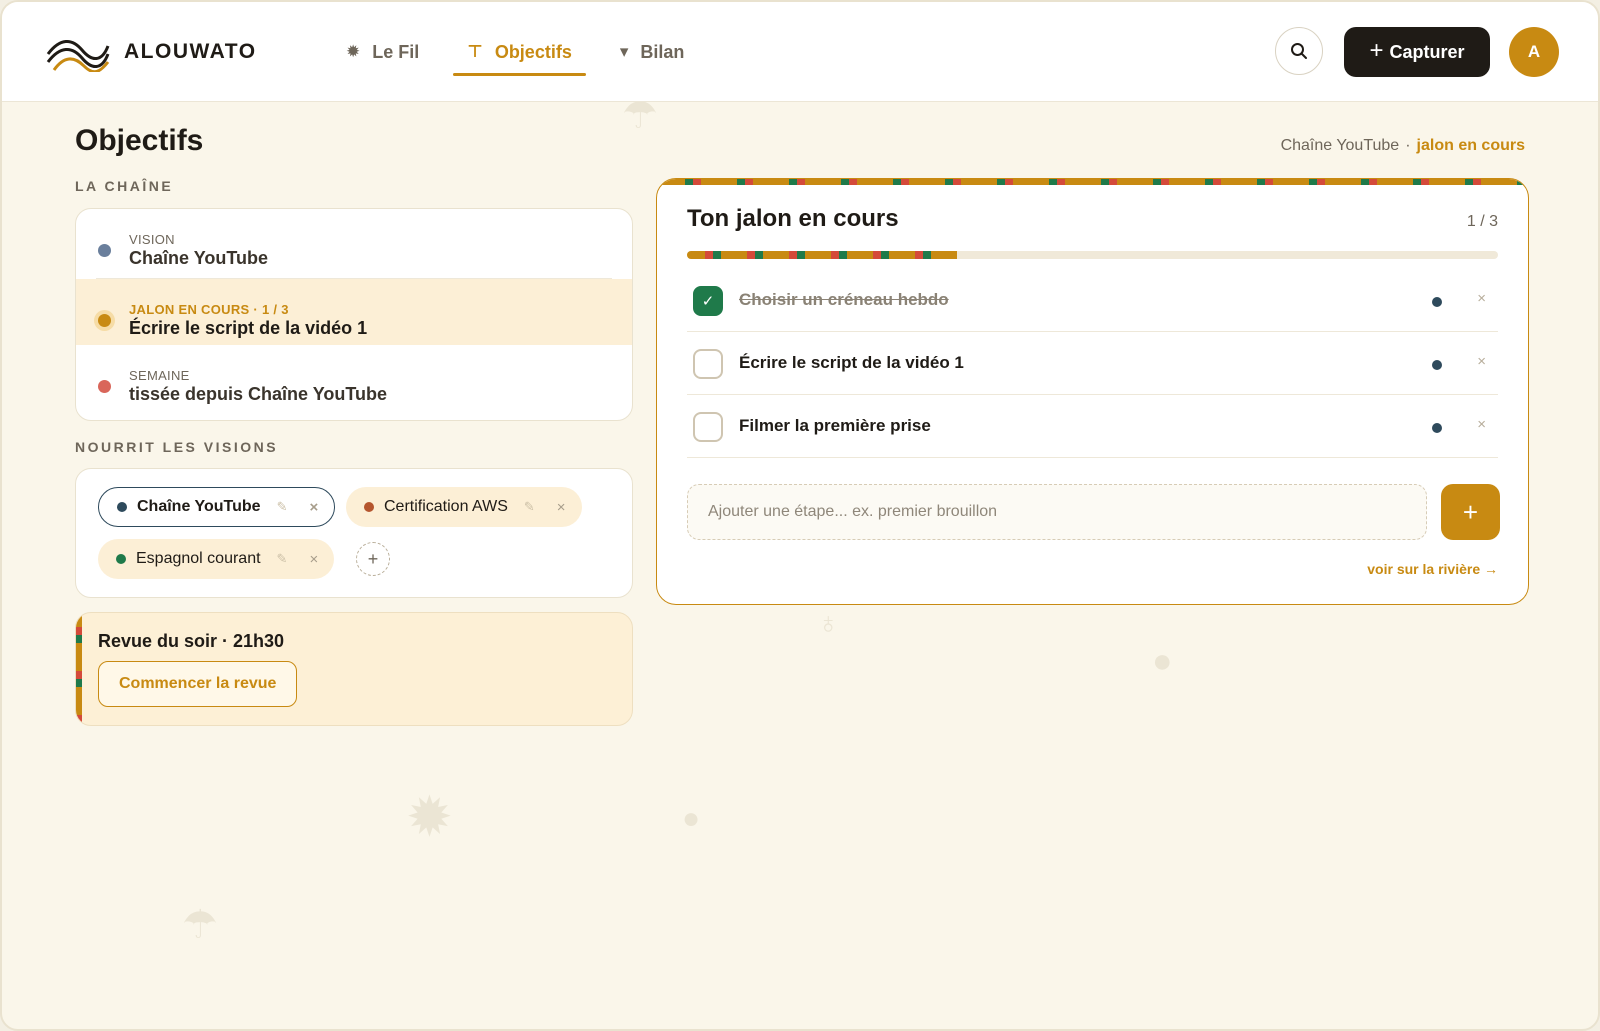 Image resolution: width=1600 pixels, height=1031 pixels. What do you see at coordinates (191, 641) in the screenshot?
I see `review-title: Revue du soir · 21h30` at bounding box center [191, 641].